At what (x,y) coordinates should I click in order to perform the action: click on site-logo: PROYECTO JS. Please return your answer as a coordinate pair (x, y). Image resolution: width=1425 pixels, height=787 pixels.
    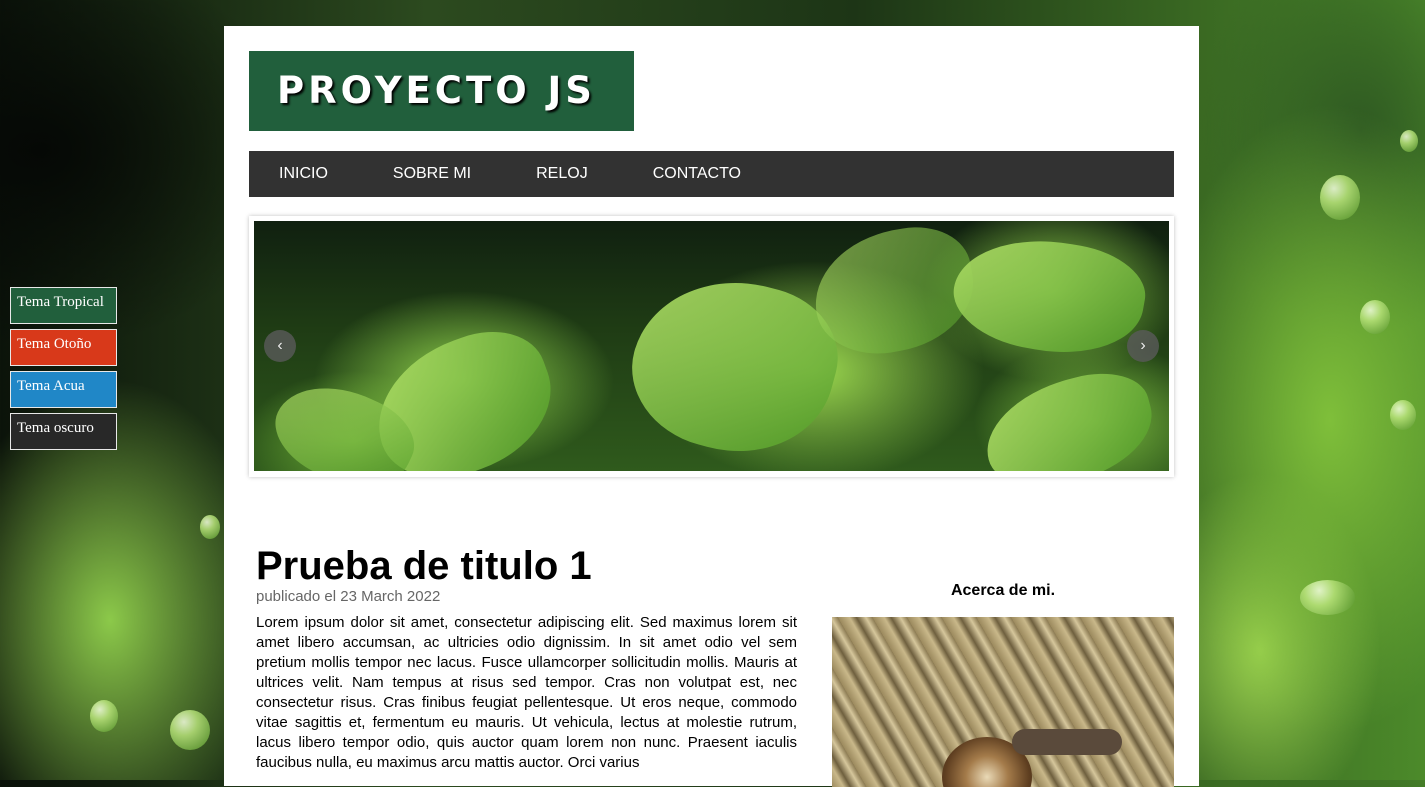
    Looking at the image, I should click on (441, 91).